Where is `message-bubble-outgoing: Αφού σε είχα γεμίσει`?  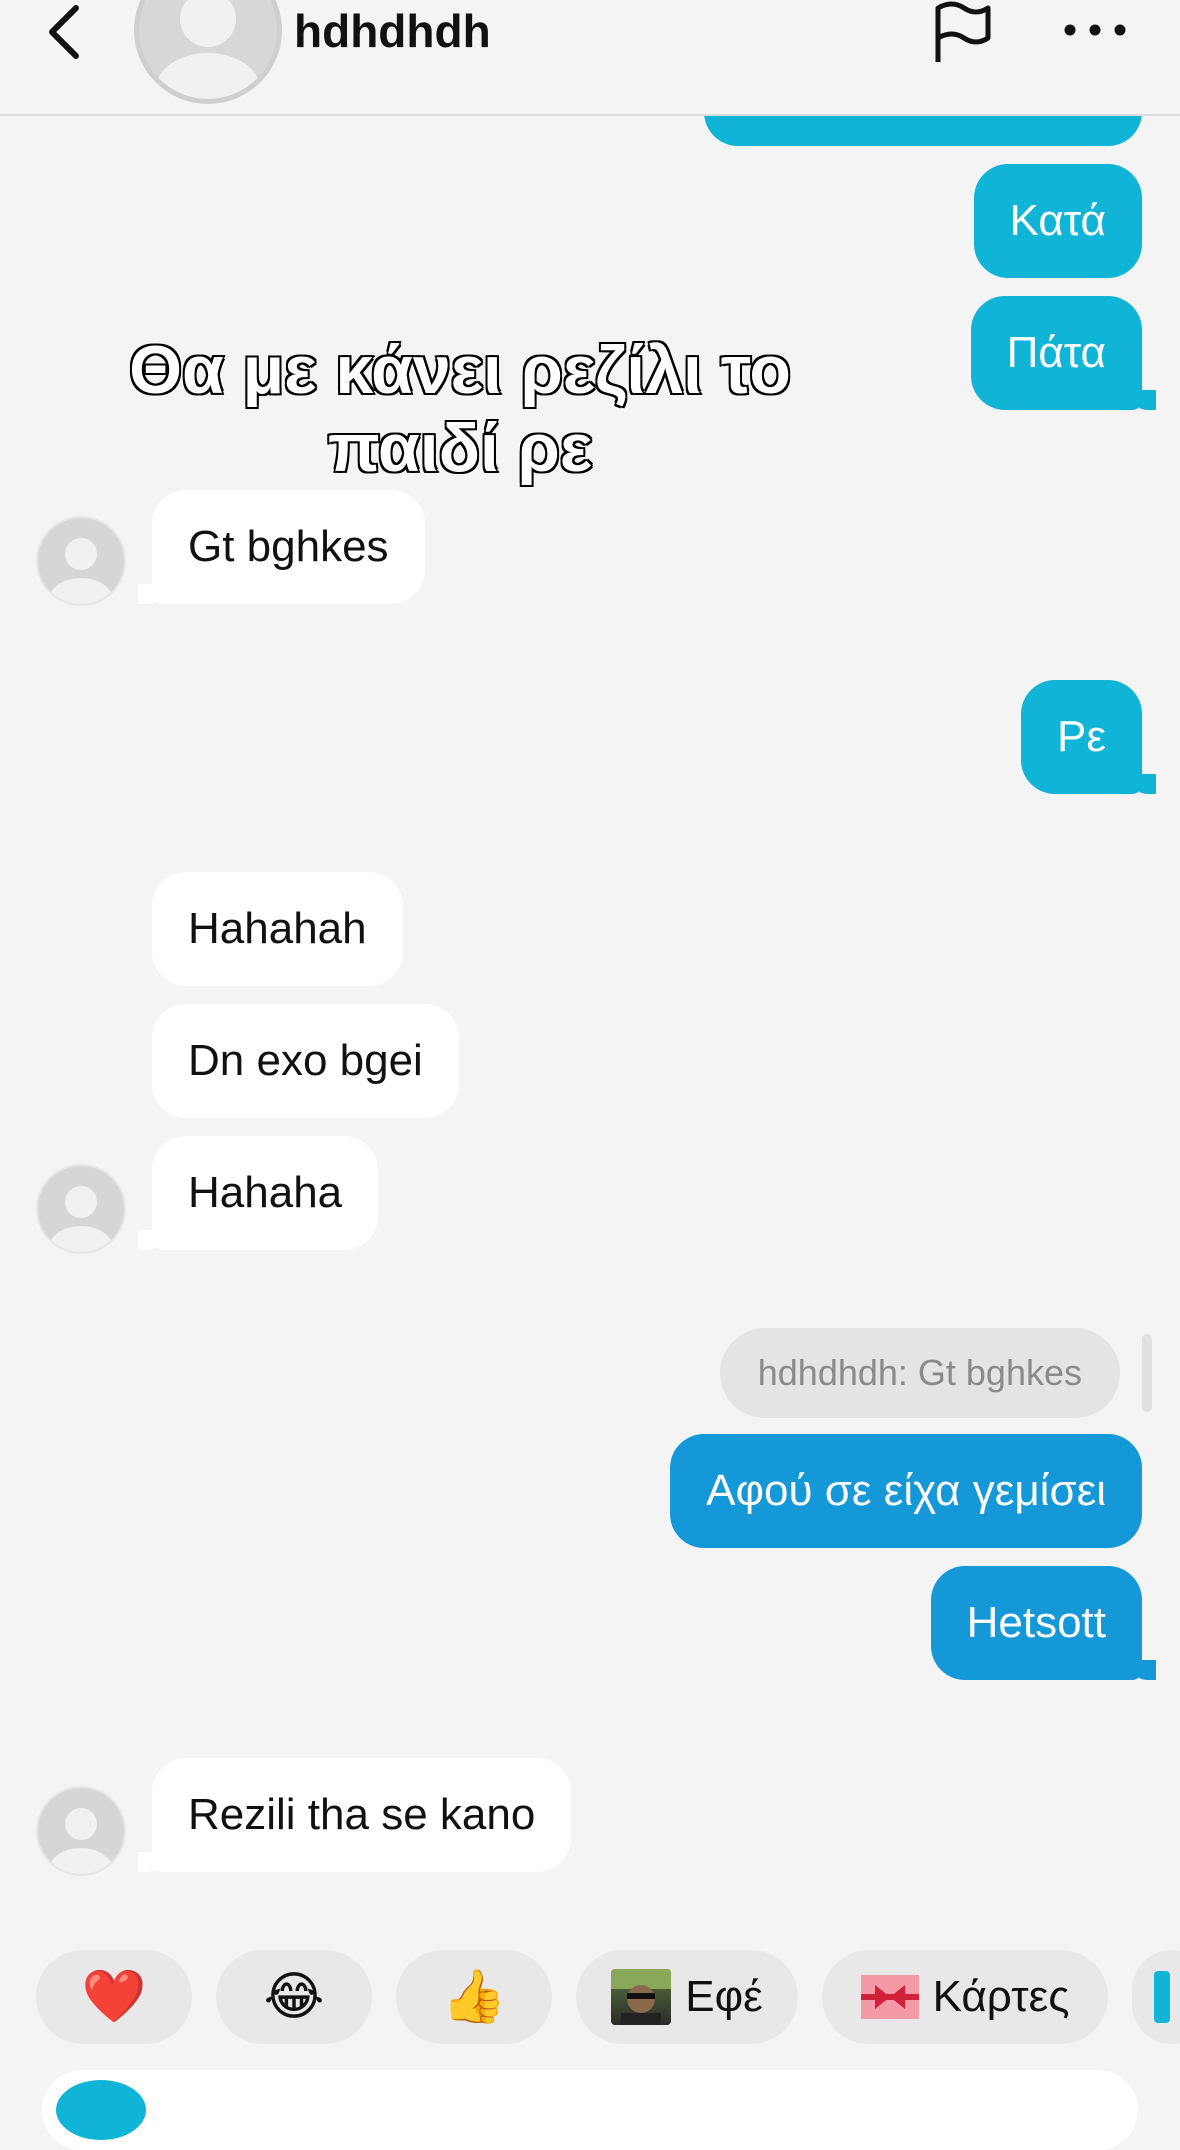
message-bubble-outgoing: Αφού σε είχα γεμίσει is located at coordinates (906, 1491).